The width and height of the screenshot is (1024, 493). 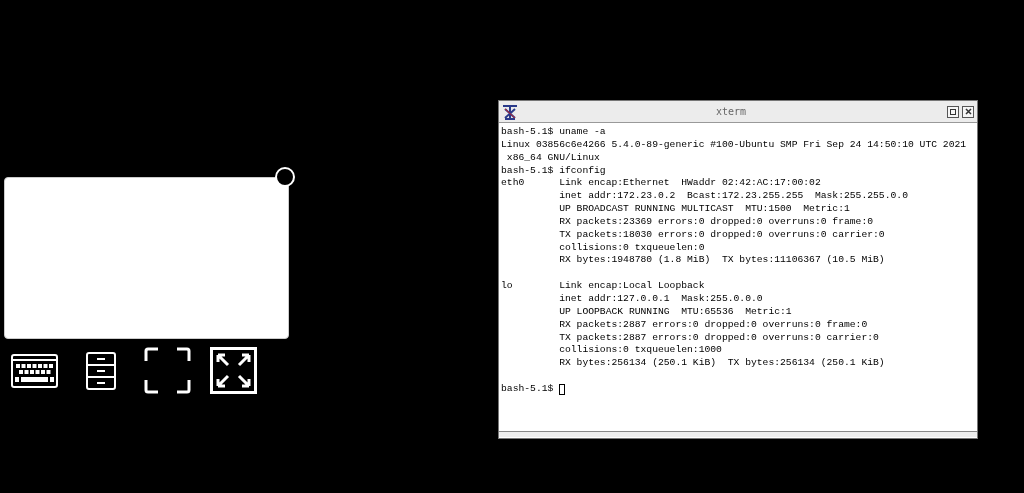 What do you see at coordinates (721, 235) in the screenshot?
I see `terminal-line: TX packets:18030 errors:0 dropped:0 overruns:0 carrier:0` at bounding box center [721, 235].